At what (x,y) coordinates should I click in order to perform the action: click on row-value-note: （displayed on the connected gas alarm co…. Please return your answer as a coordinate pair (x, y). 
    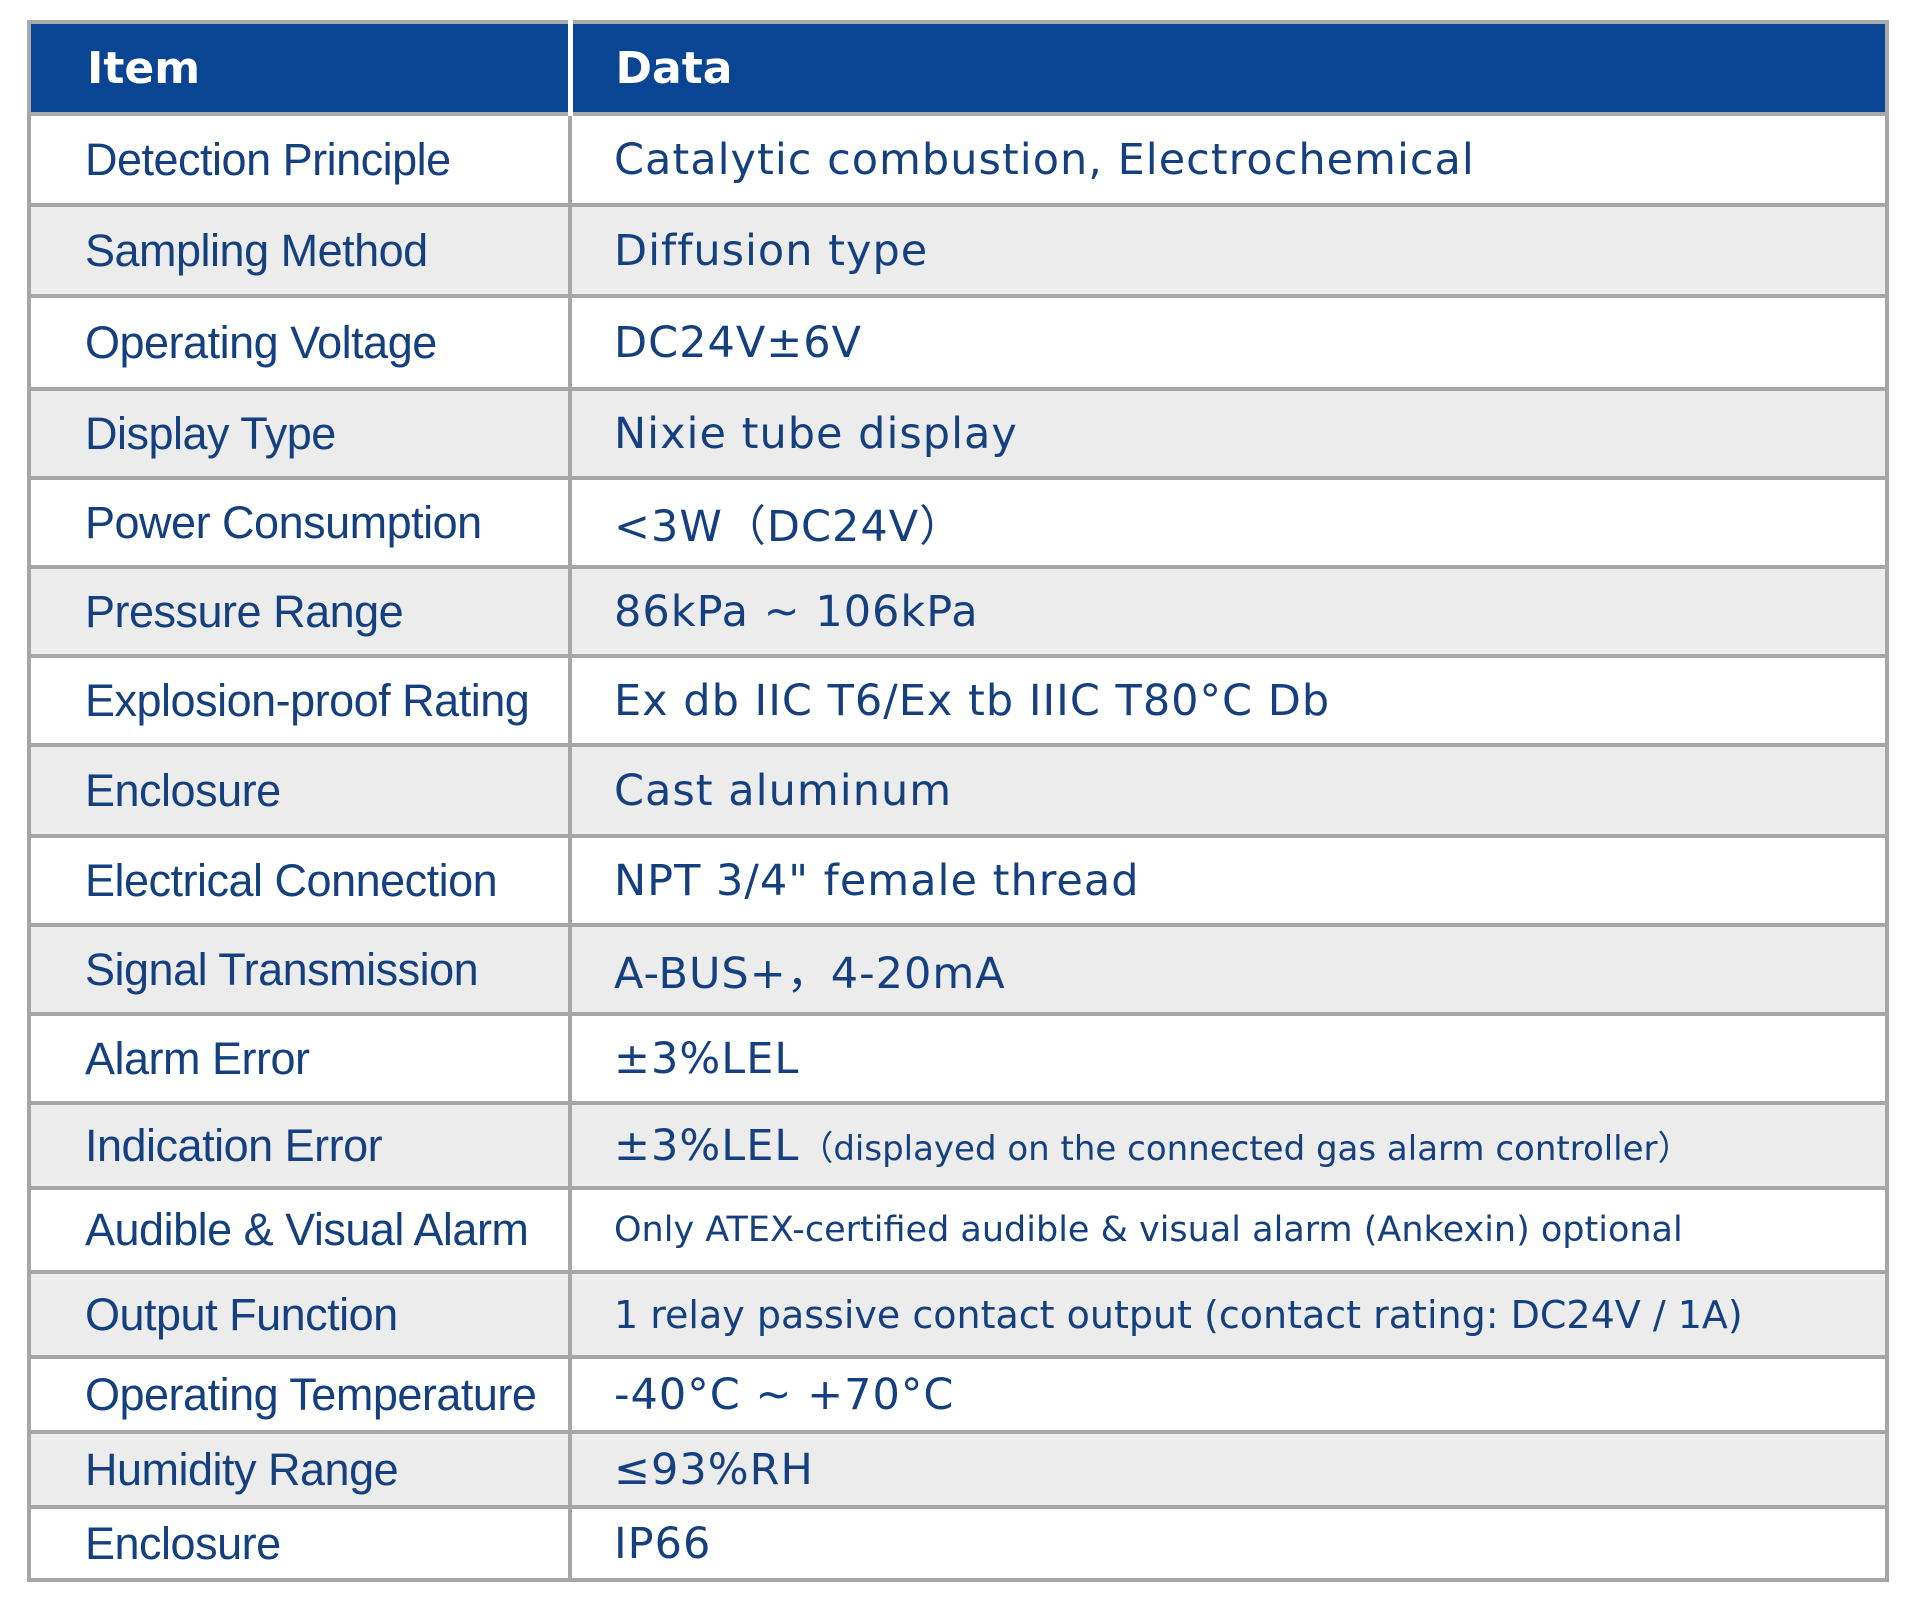
    Looking at the image, I should click on (1245, 1148).